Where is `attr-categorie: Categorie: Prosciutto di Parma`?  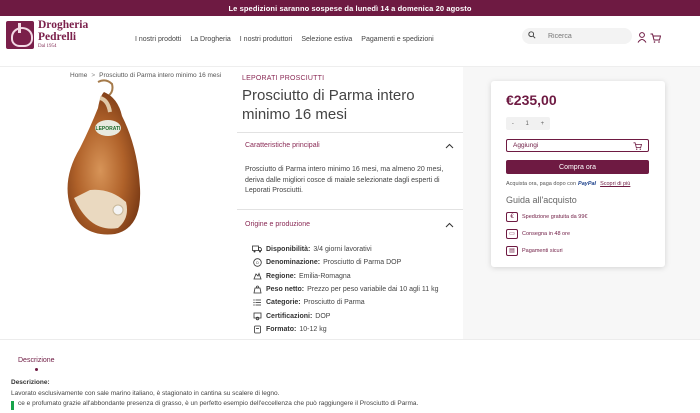
attr-categorie: Categorie: Prosciutto di Parma is located at coordinates (345, 302).